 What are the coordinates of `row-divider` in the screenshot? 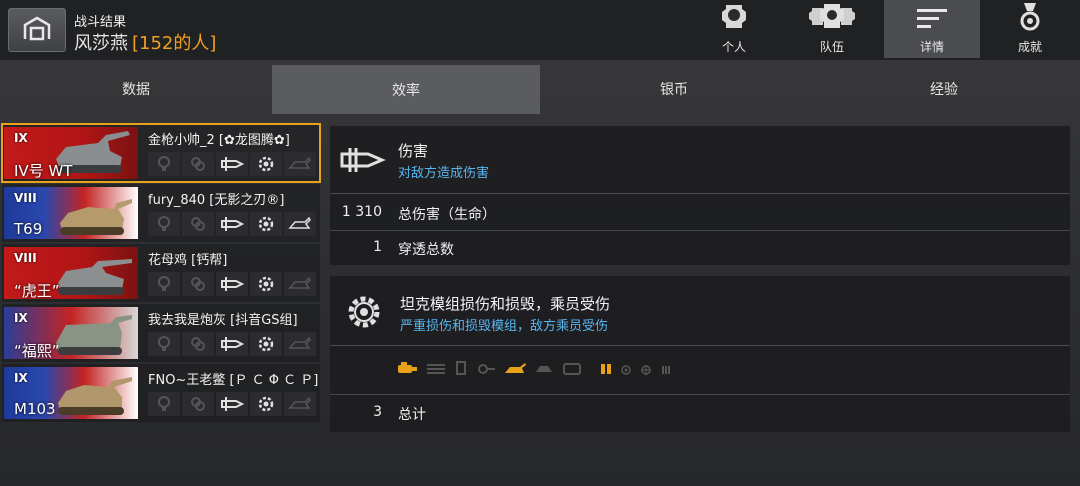 It's located at (700, 394).